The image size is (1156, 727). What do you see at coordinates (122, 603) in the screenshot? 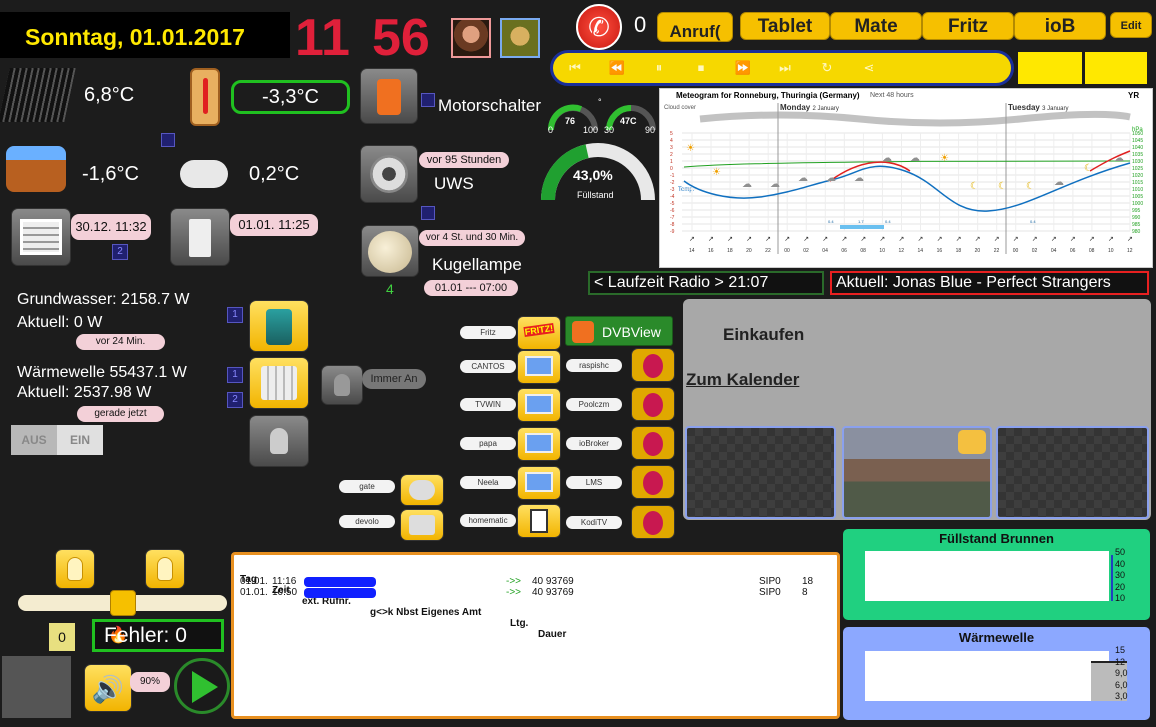
I see `dimmer-thumb` at bounding box center [122, 603].